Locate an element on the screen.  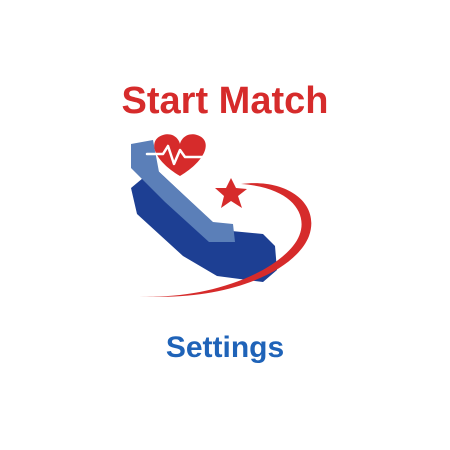
settings-button: Settings is located at coordinates (225, 348).